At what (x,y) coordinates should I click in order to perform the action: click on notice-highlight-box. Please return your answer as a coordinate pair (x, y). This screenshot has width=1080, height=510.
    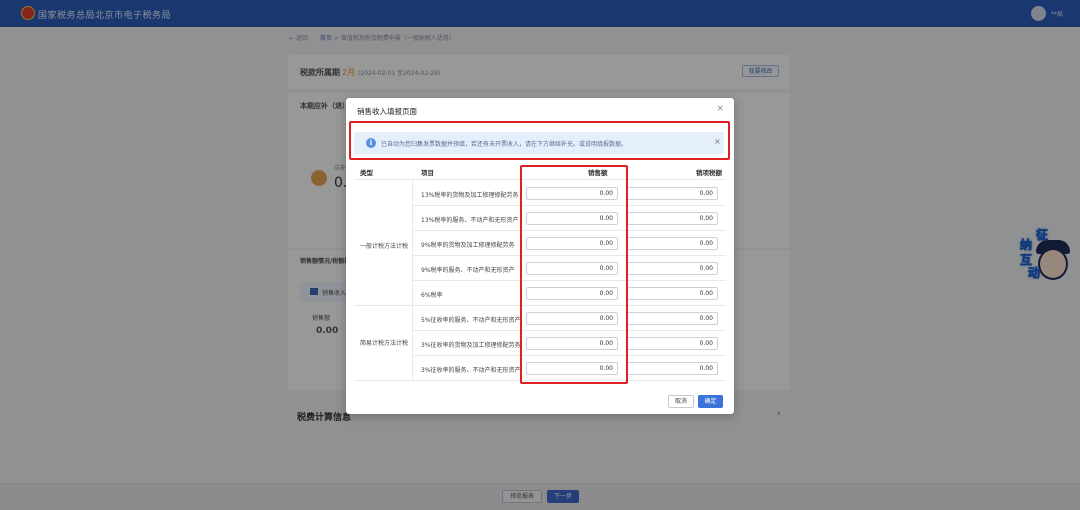
    Looking at the image, I should click on (539, 140).